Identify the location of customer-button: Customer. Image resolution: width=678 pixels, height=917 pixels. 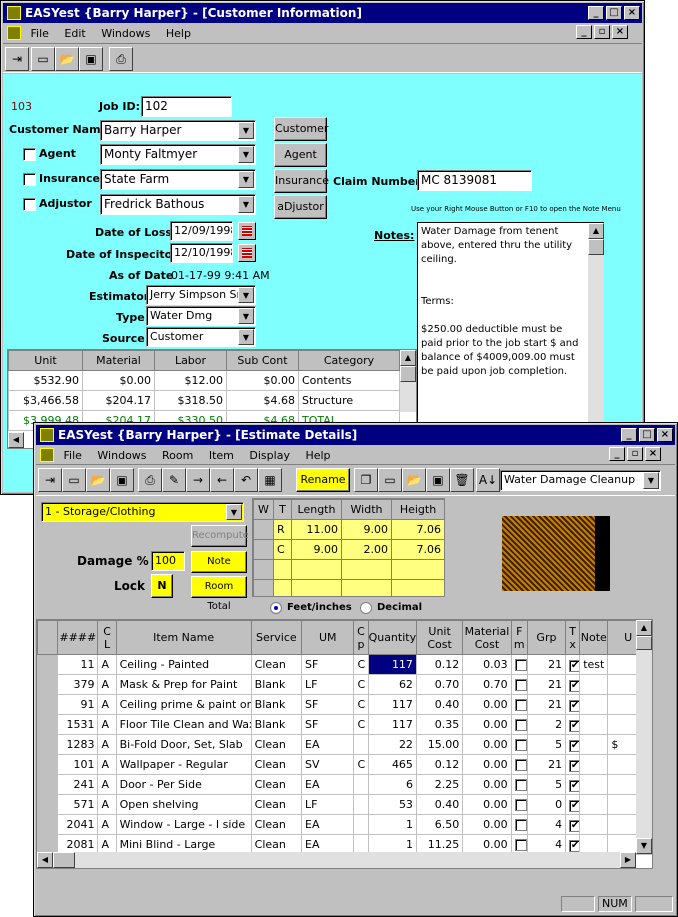
(301, 129).